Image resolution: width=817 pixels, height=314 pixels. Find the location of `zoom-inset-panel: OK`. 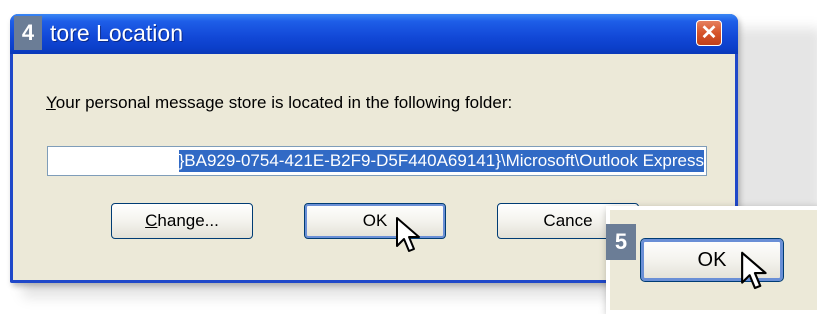

zoom-inset-panel: OK is located at coordinates (711, 260).